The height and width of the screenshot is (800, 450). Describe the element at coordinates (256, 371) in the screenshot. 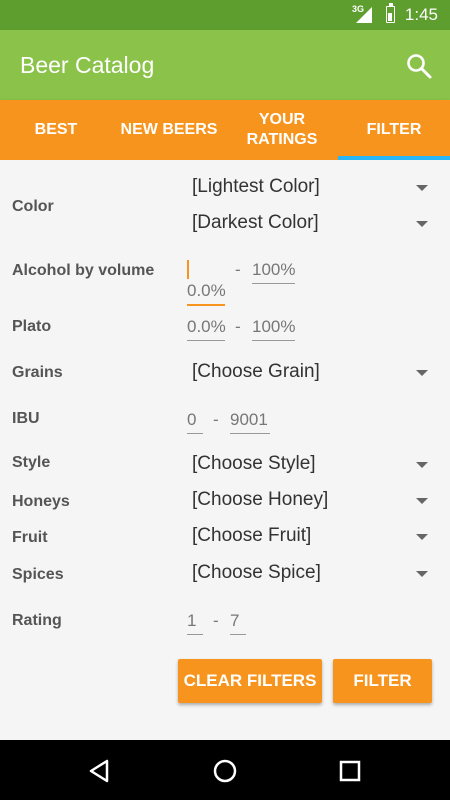

I see `grain-value: [Choose Grain]` at that location.